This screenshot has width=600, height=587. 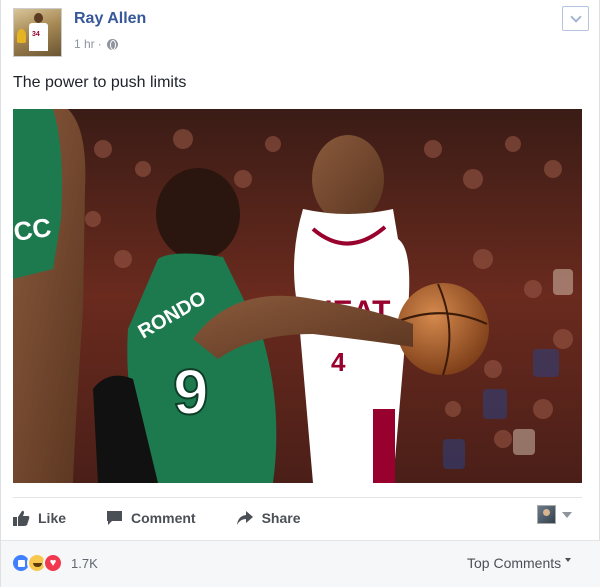 What do you see at coordinates (33, 229) in the screenshot?
I see `left-jersey-text: CC` at bounding box center [33, 229].